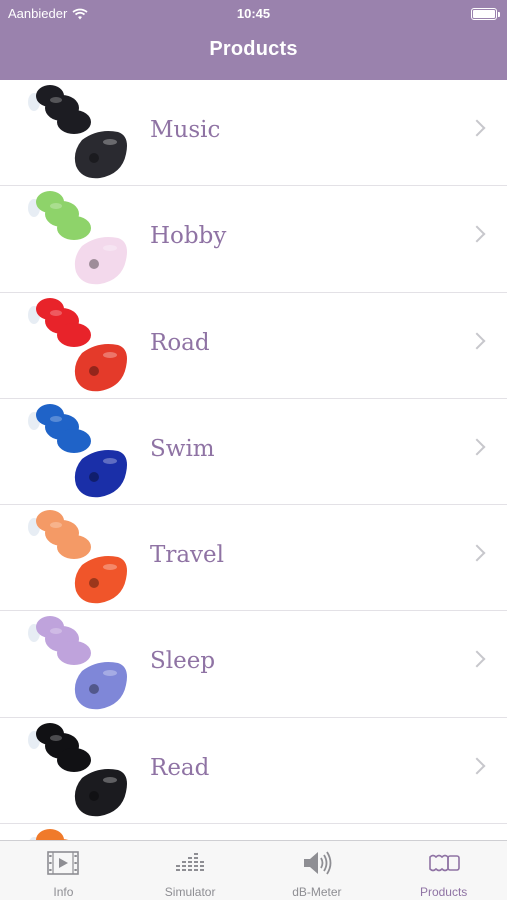  What do you see at coordinates (180, 767) in the screenshot?
I see `product-label: Read` at bounding box center [180, 767].